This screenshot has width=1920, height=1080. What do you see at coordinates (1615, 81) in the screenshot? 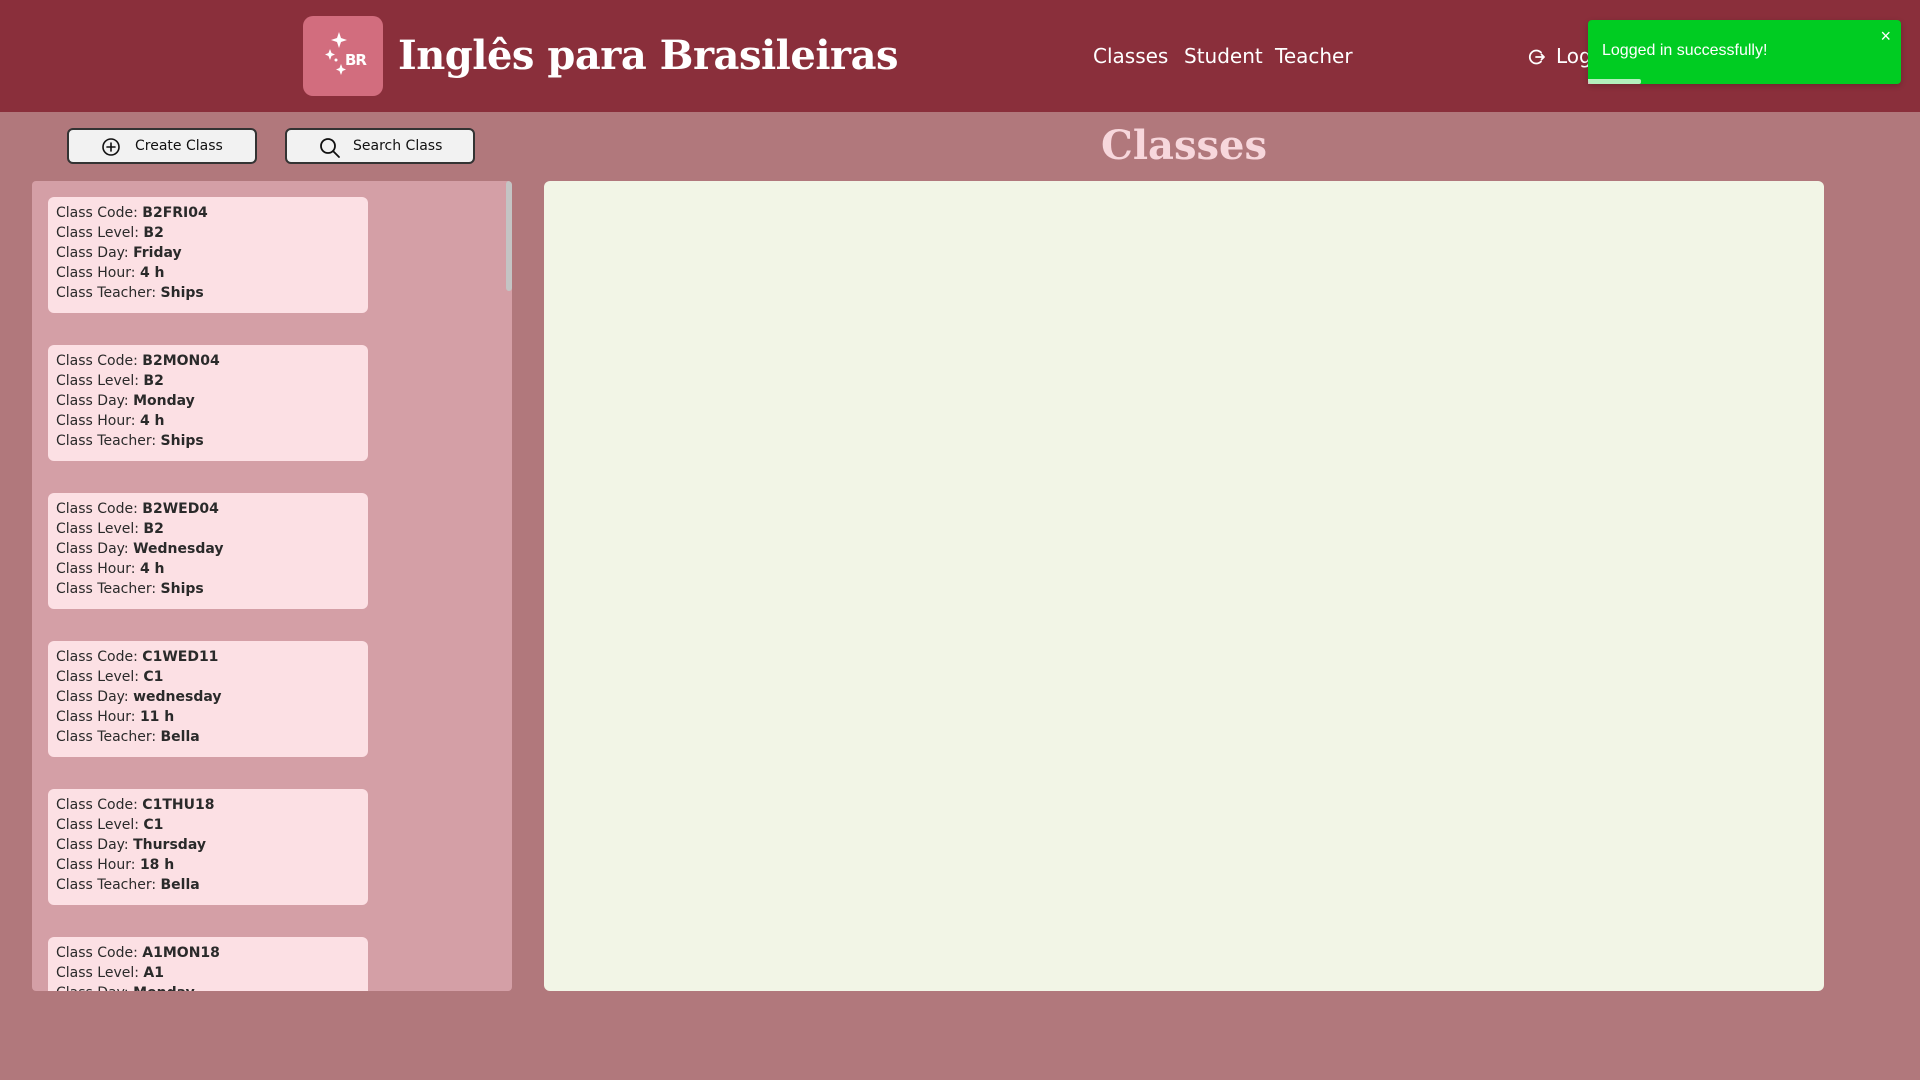
I see `toast-progress-bar` at bounding box center [1615, 81].